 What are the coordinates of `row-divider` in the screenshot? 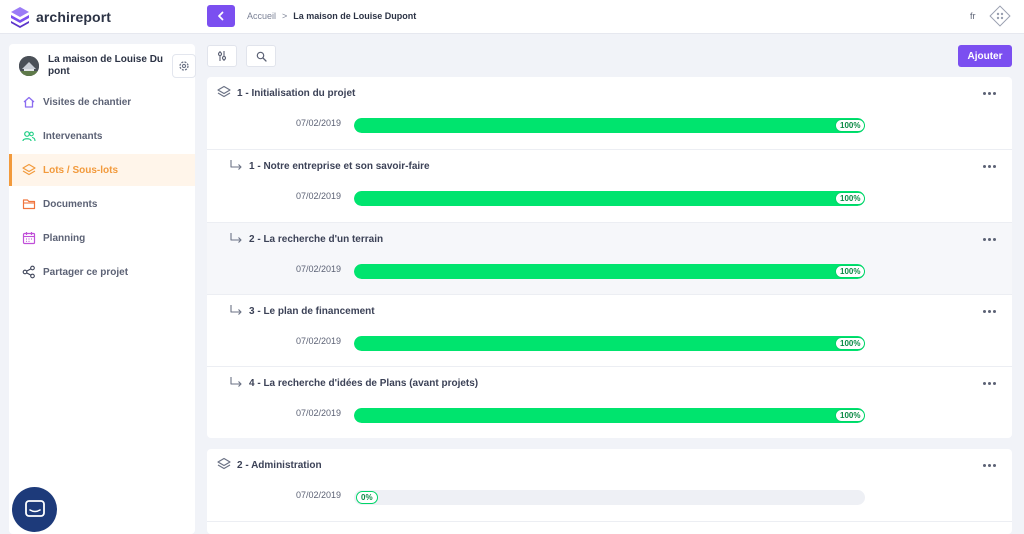 It's located at (609, 521).